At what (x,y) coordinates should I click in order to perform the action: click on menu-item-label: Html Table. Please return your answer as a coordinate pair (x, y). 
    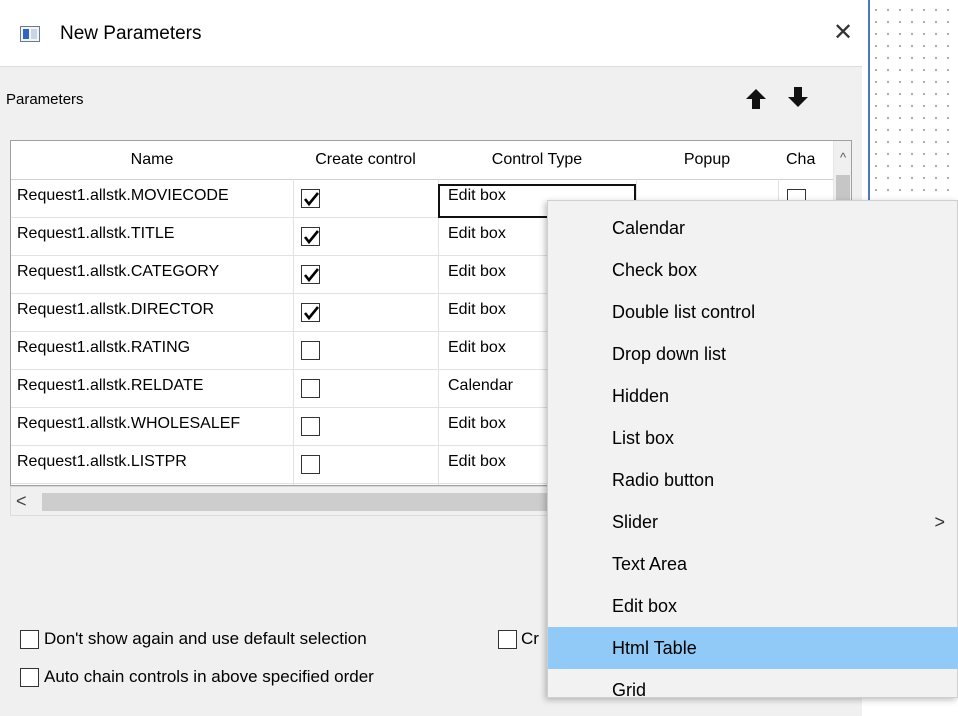
    Looking at the image, I should click on (654, 648).